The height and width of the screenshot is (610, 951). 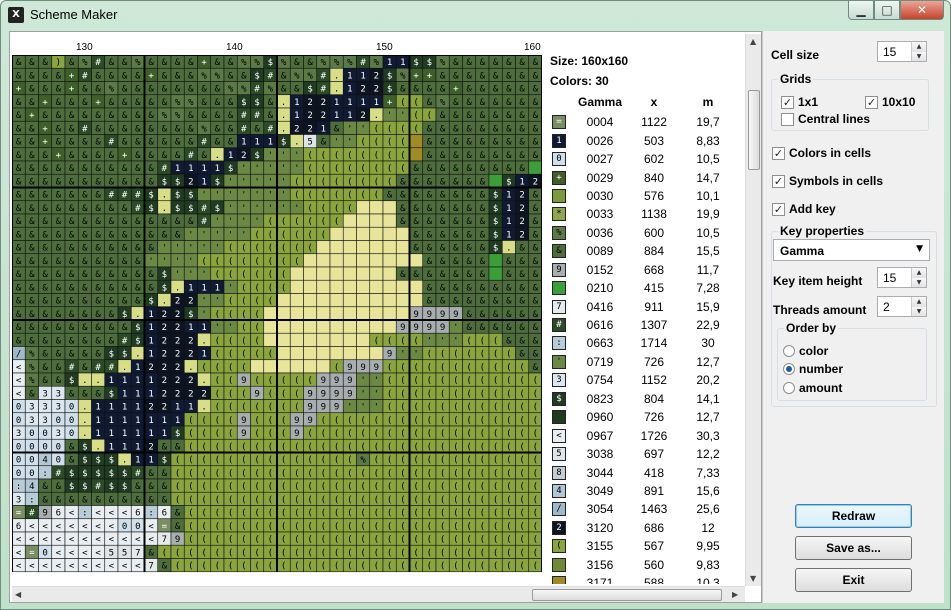 I want to click on scheme-cell-symbol: 9, so click(x=402, y=328).